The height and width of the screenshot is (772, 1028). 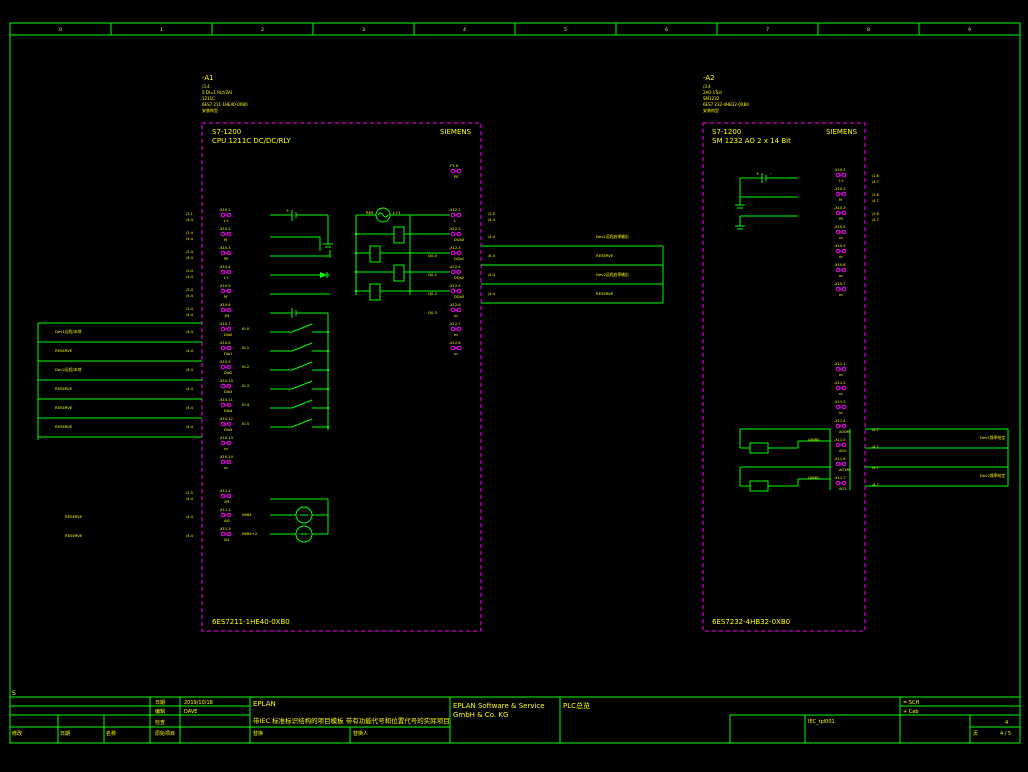 What do you see at coordinates (840, 478) in the screenshot?
I see `terminal-id: -X11.7` at bounding box center [840, 478].